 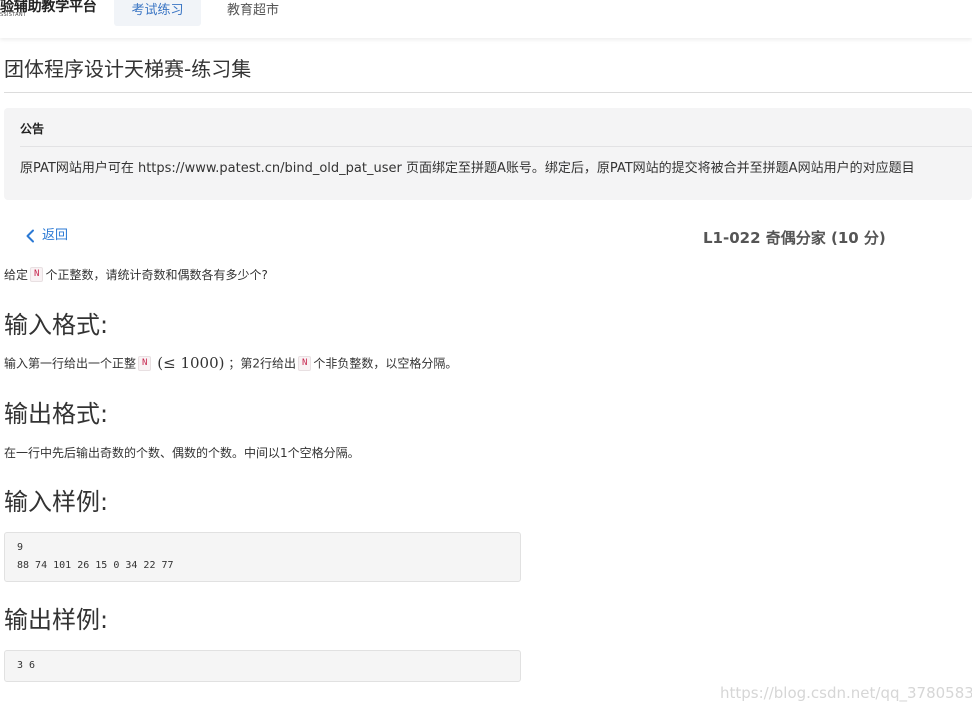 I want to click on description-text-after: 个正整数，请统计奇数和偶数各有多少个?, so click(x=156, y=275).